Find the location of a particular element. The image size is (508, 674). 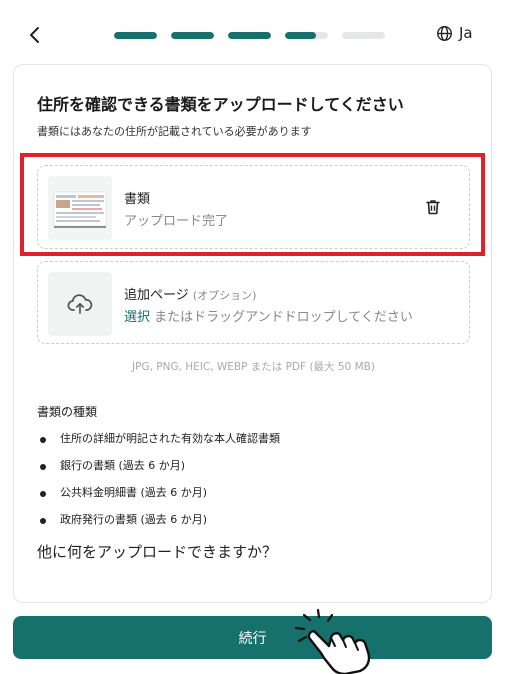

accepted-formats: JPG, PNG, HEIC, WEBP または PDF (最大 50 MB) is located at coordinates (253, 367).